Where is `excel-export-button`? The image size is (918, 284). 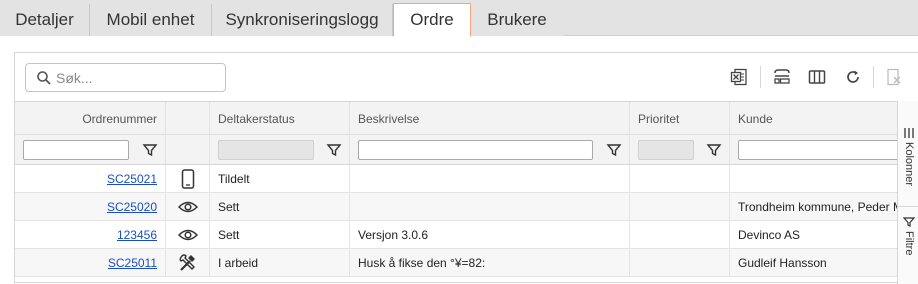 excel-export-button is located at coordinates (739, 77).